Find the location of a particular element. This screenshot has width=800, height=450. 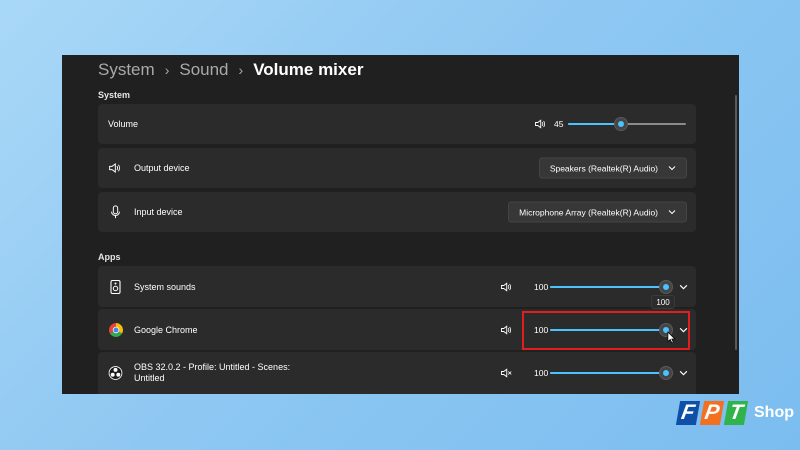

master-volume-value: 45 is located at coordinates (559, 124).